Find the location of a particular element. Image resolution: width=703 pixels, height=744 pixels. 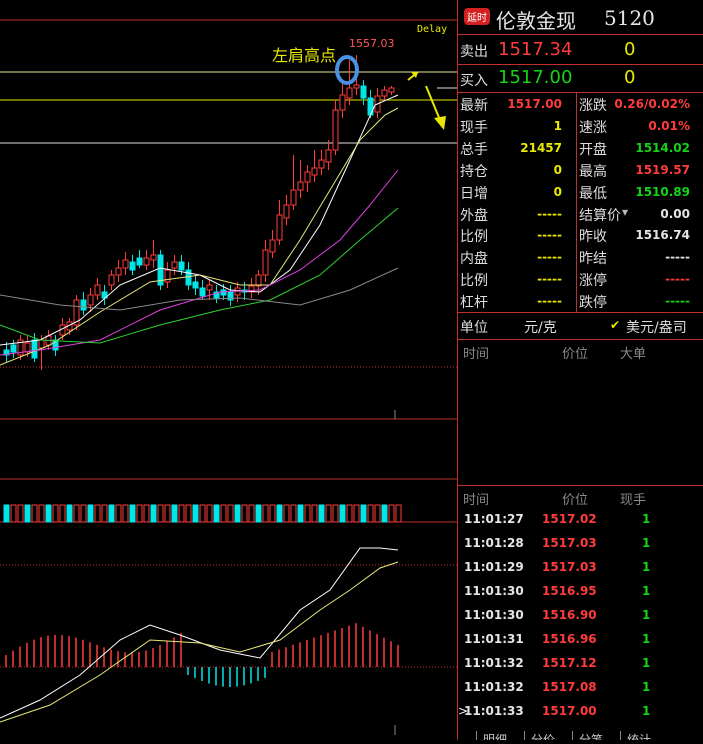

unit-option-gram: 元/克 is located at coordinates (540, 327).